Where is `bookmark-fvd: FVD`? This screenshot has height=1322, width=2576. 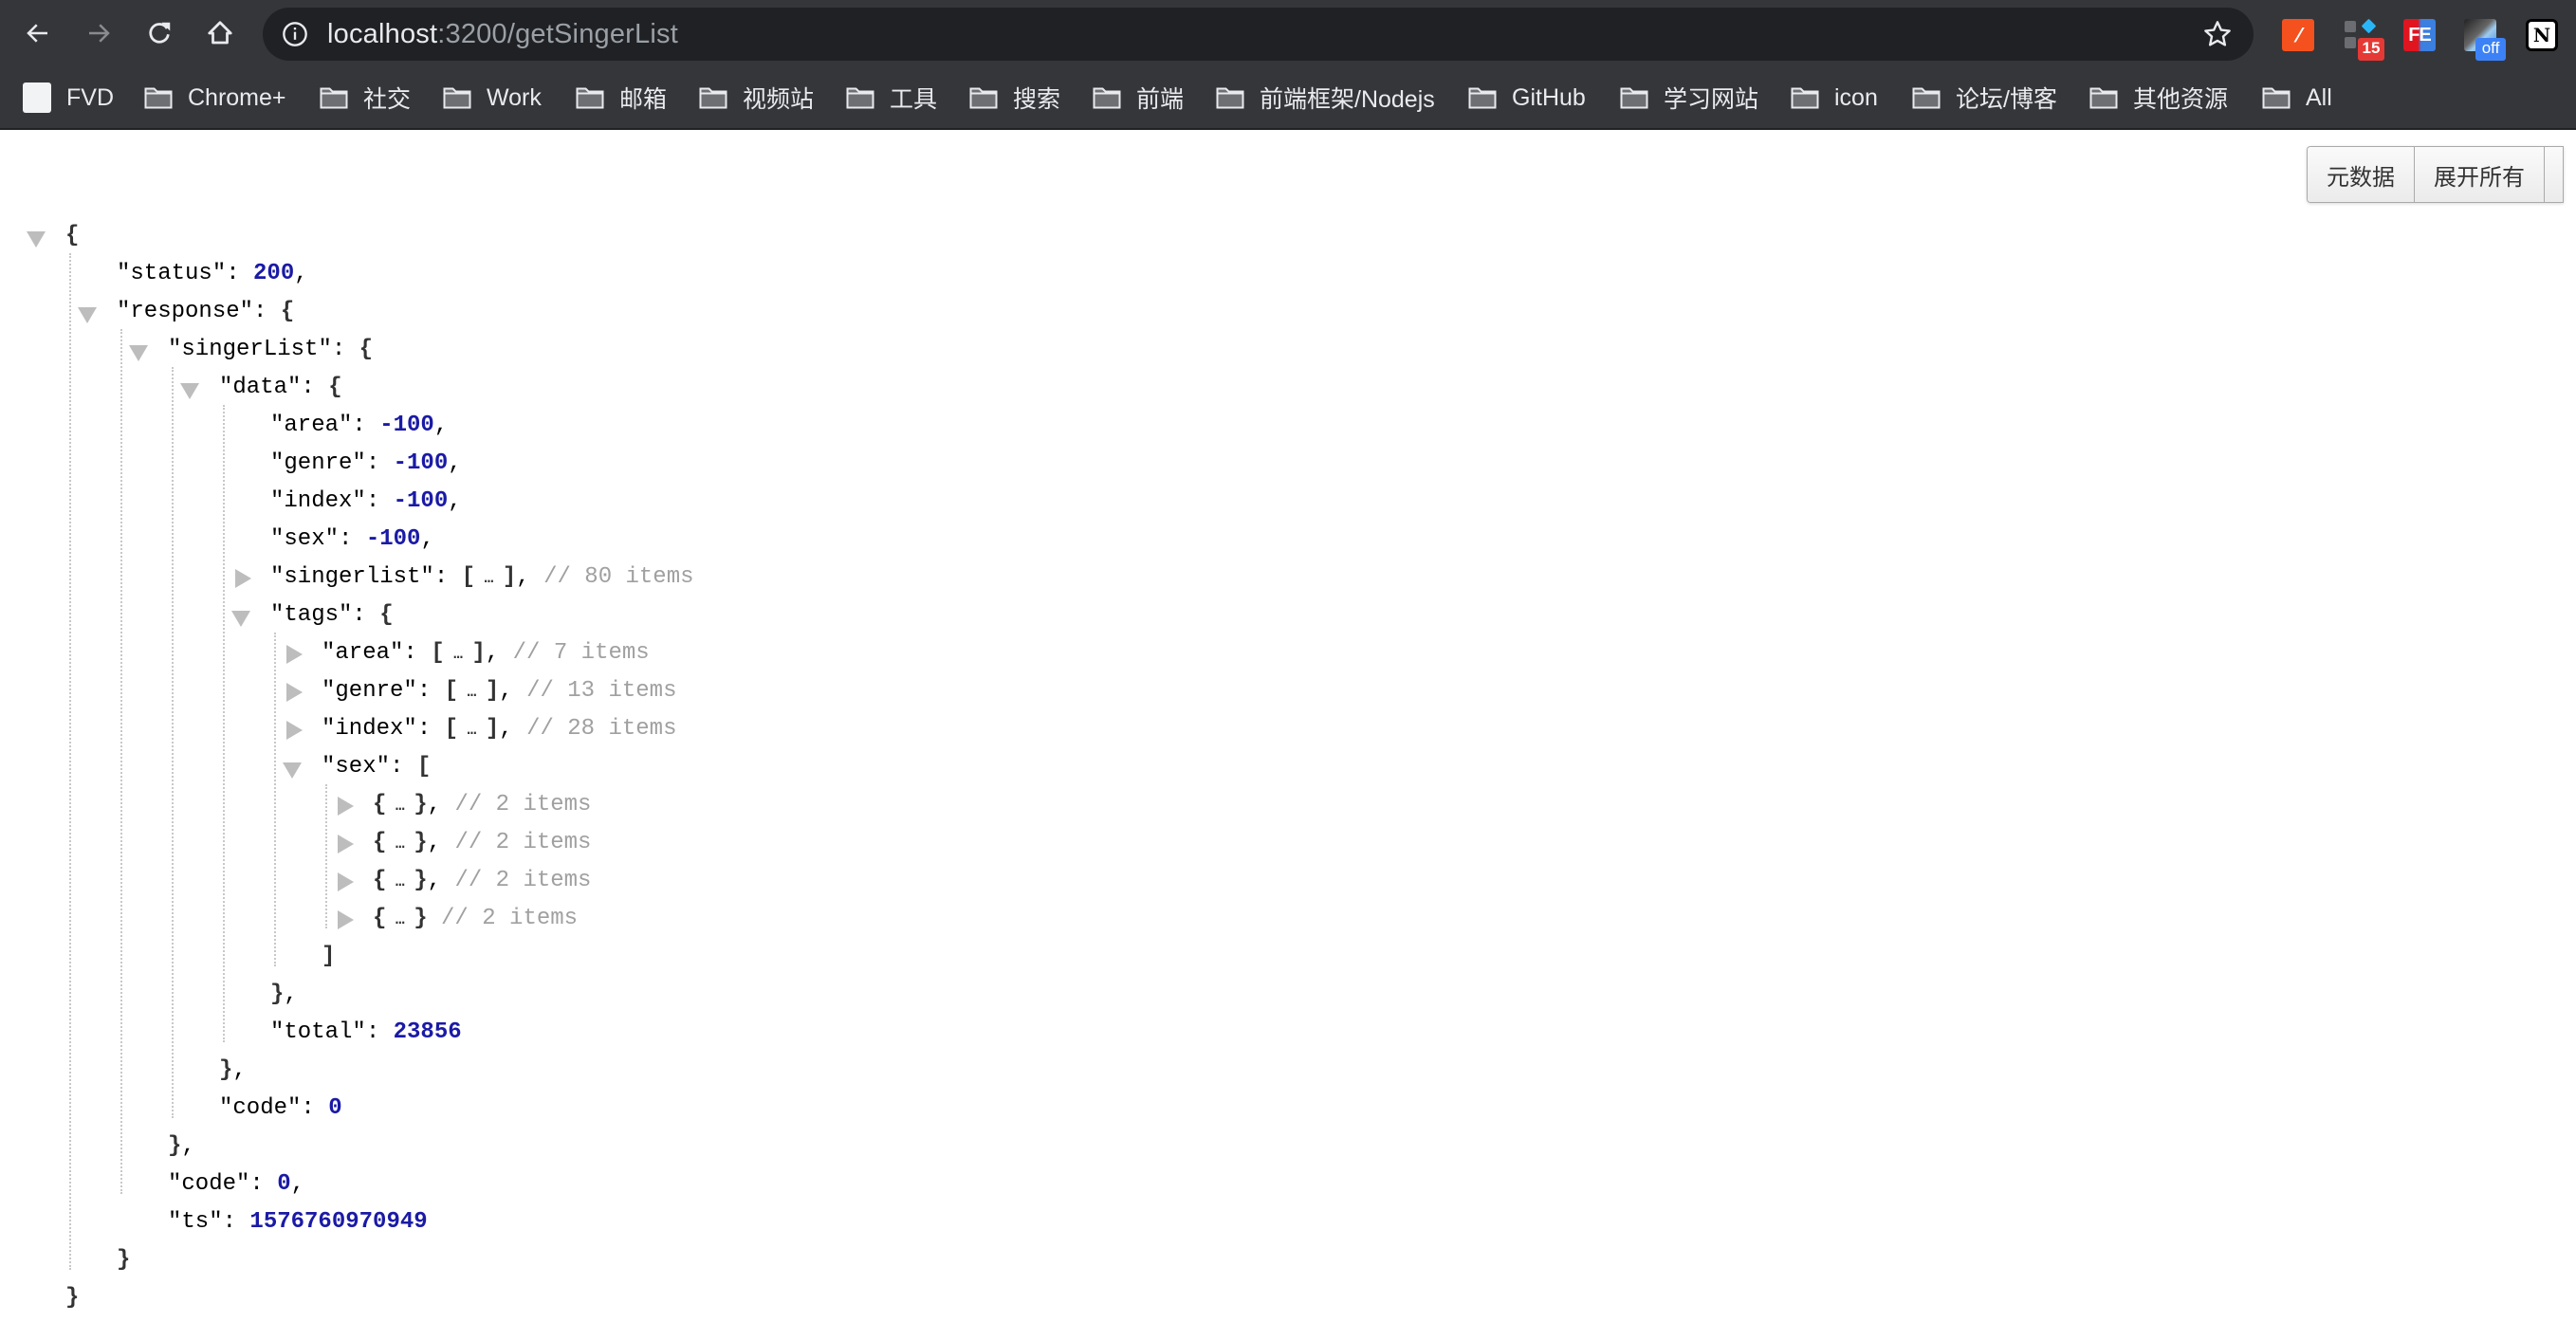
bookmark-fvd: FVD is located at coordinates (68, 98).